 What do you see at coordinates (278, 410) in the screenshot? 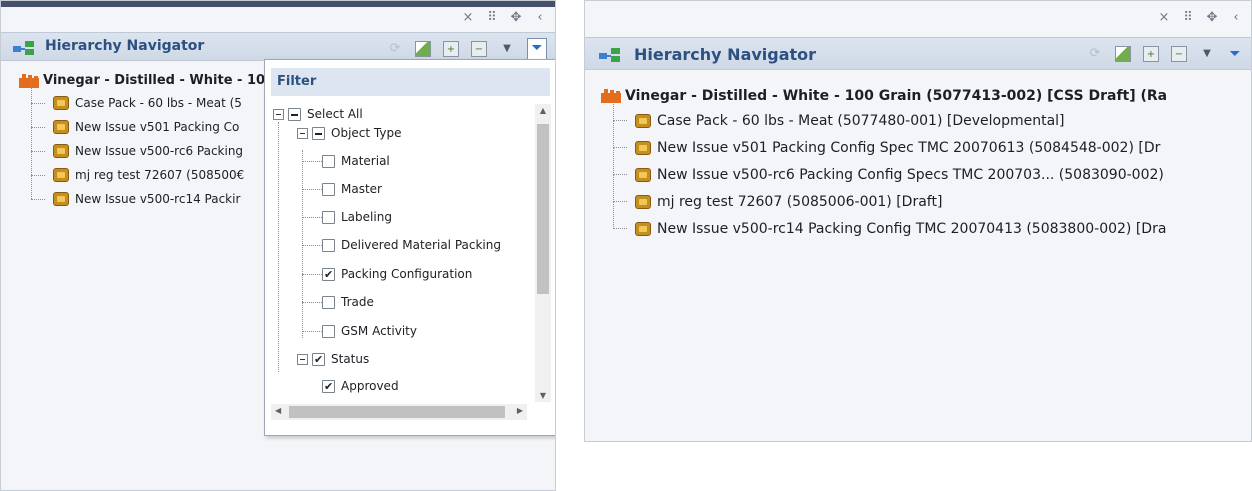
I see `scroll-left-icon: ◀` at bounding box center [278, 410].